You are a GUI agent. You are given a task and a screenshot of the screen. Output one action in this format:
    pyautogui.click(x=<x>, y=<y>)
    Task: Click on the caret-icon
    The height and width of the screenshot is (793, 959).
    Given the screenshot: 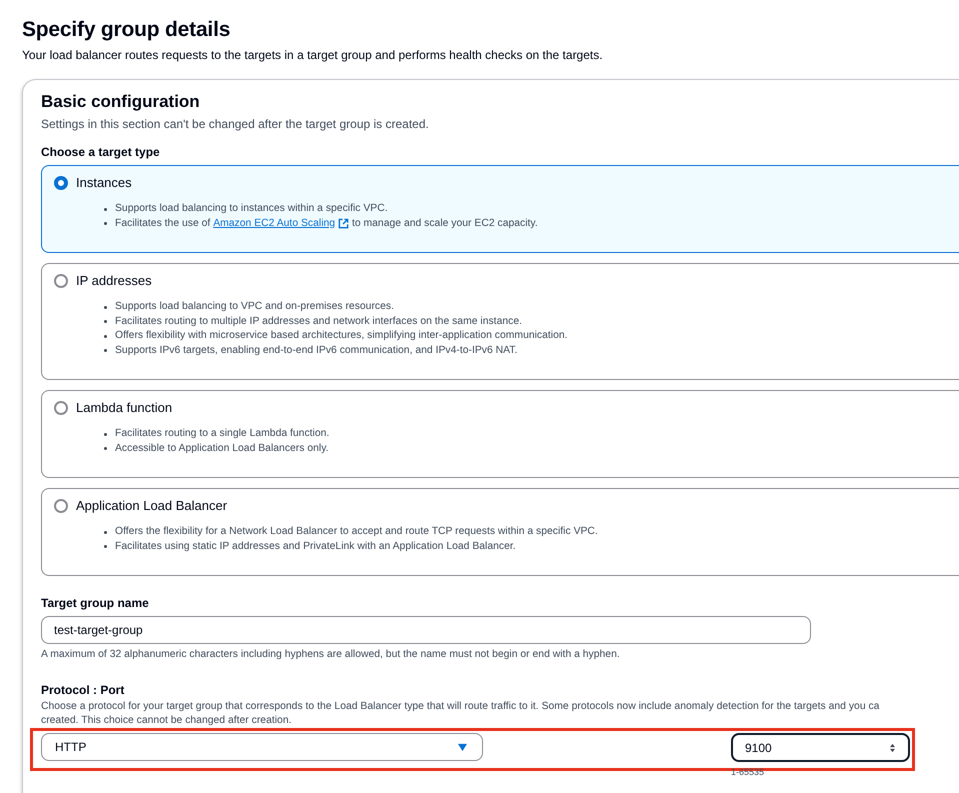 What is the action you would take?
    pyautogui.click(x=462, y=747)
    